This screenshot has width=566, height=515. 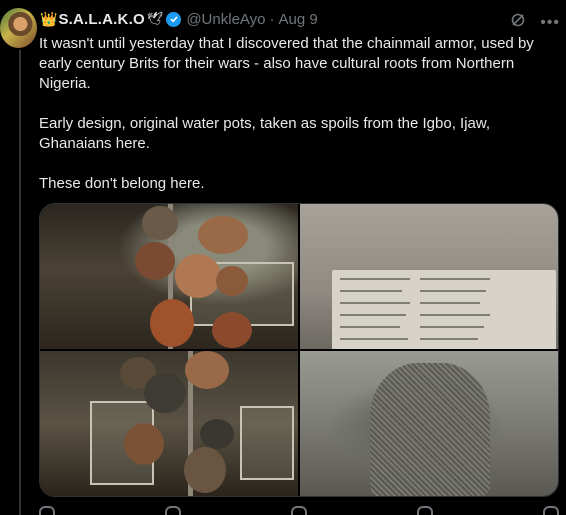 I want to click on reply-icon, so click(x=47, y=510).